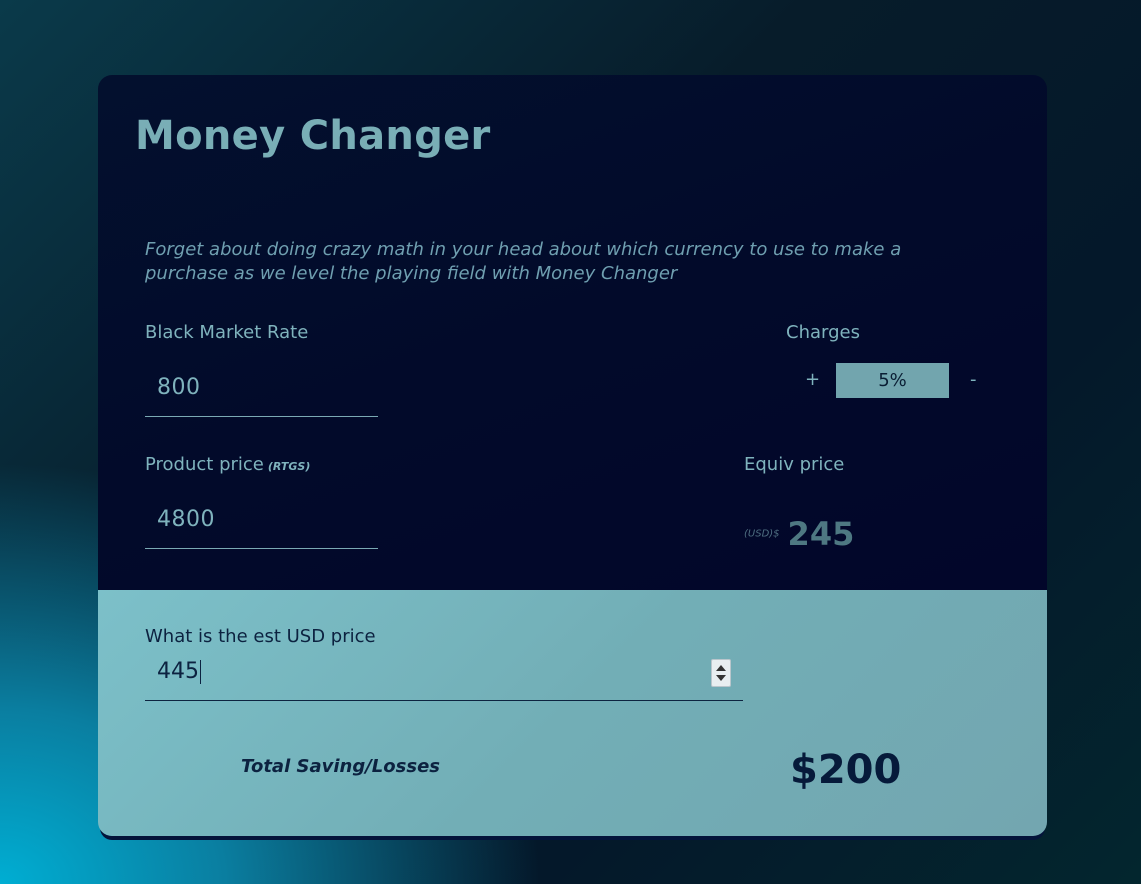  What do you see at coordinates (721, 673) in the screenshot?
I see `number-spinner` at bounding box center [721, 673].